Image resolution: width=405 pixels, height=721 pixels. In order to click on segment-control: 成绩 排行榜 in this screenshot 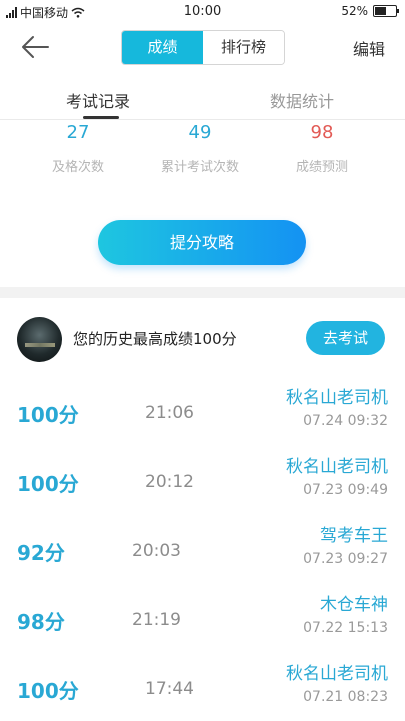, I will do `click(203, 47)`.